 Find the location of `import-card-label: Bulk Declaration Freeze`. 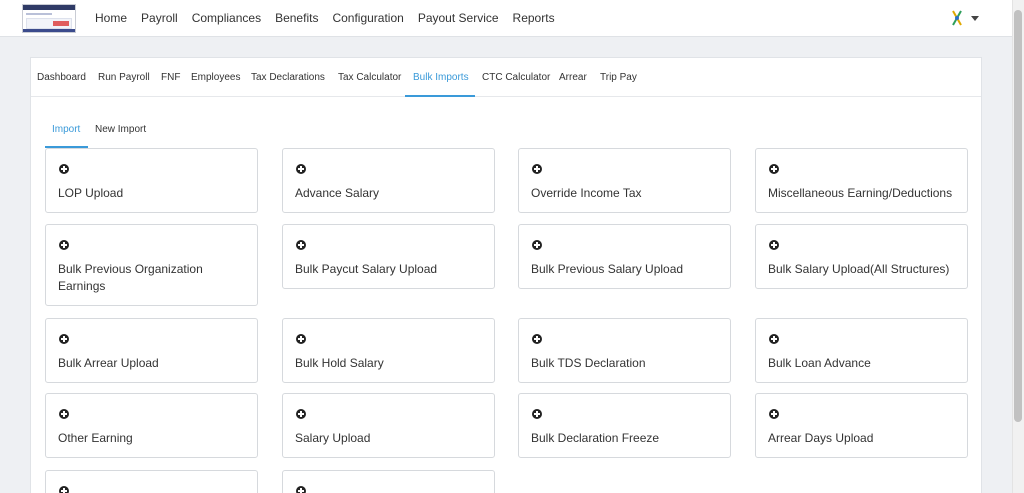

import-card-label: Bulk Declaration Freeze is located at coordinates (595, 438).